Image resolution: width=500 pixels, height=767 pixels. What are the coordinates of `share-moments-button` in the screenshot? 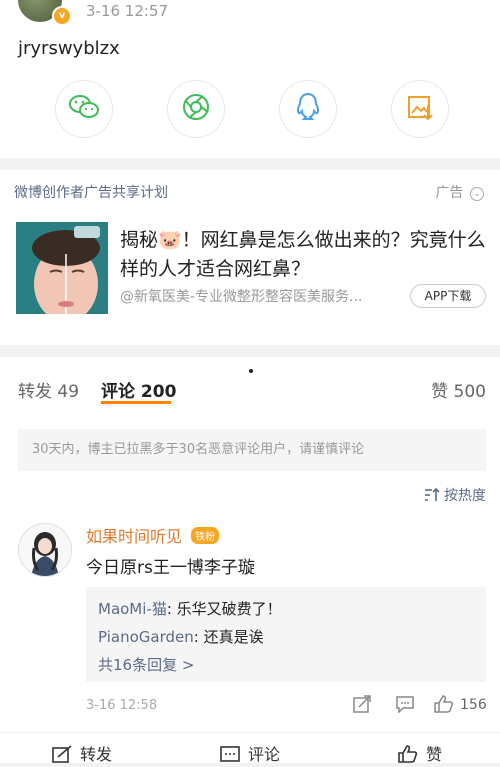 It's located at (196, 109).